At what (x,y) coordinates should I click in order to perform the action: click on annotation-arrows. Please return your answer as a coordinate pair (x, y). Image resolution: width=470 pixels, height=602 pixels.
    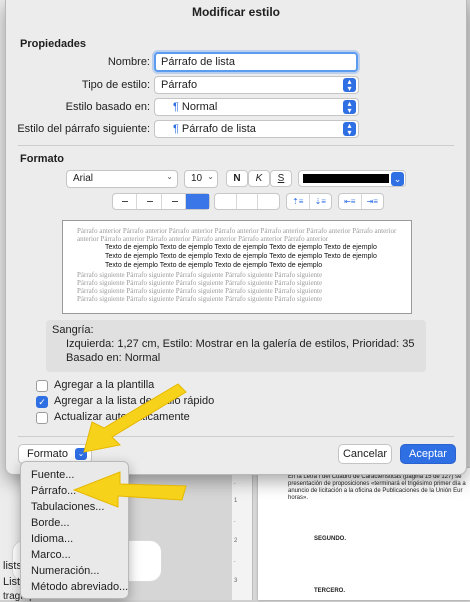
    Looking at the image, I should click on (129, 445).